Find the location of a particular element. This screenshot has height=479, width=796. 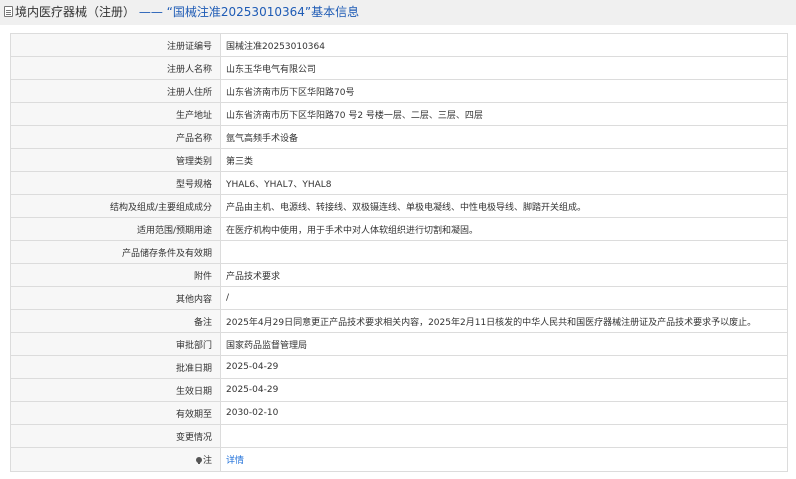

table-row: 生产地址 山东省济南市历下区华阳路70 号2 号楼一层、二层、三层、四层 is located at coordinates (399, 114).